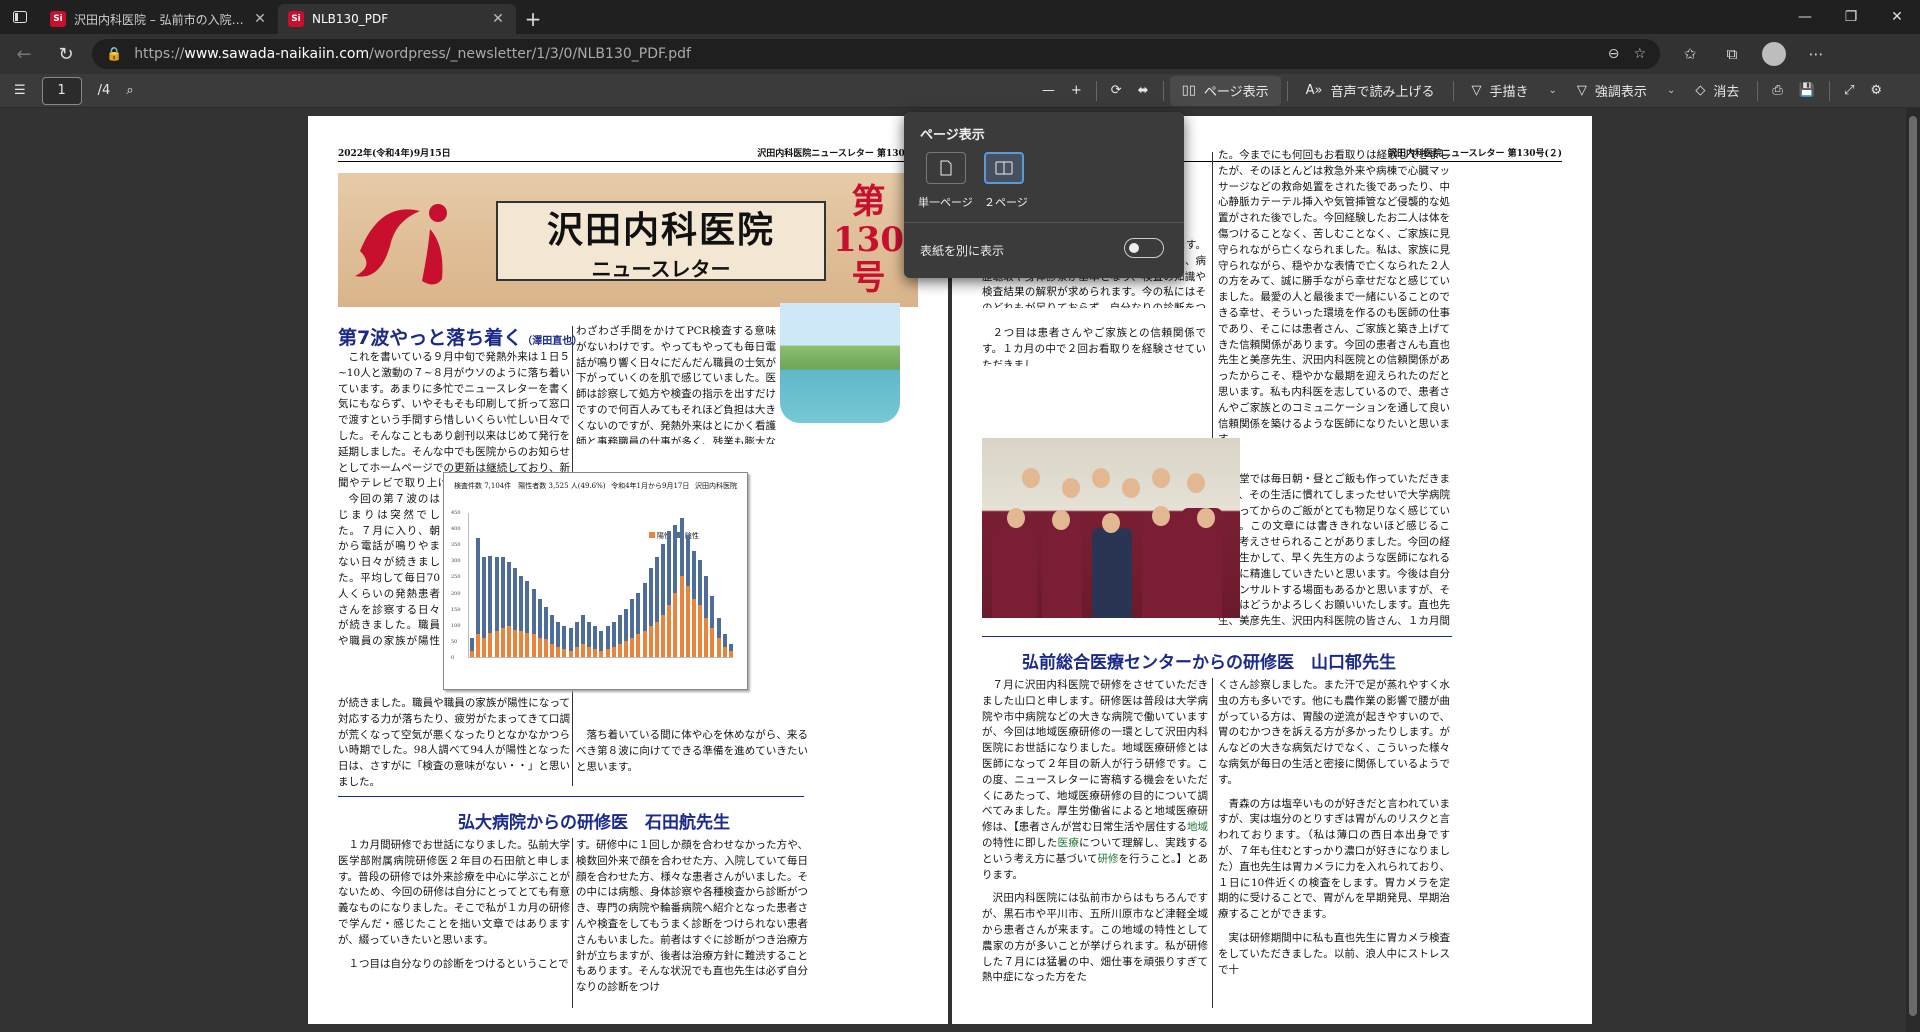  I want to click on collections-icon: ⧉, so click(1732, 54).